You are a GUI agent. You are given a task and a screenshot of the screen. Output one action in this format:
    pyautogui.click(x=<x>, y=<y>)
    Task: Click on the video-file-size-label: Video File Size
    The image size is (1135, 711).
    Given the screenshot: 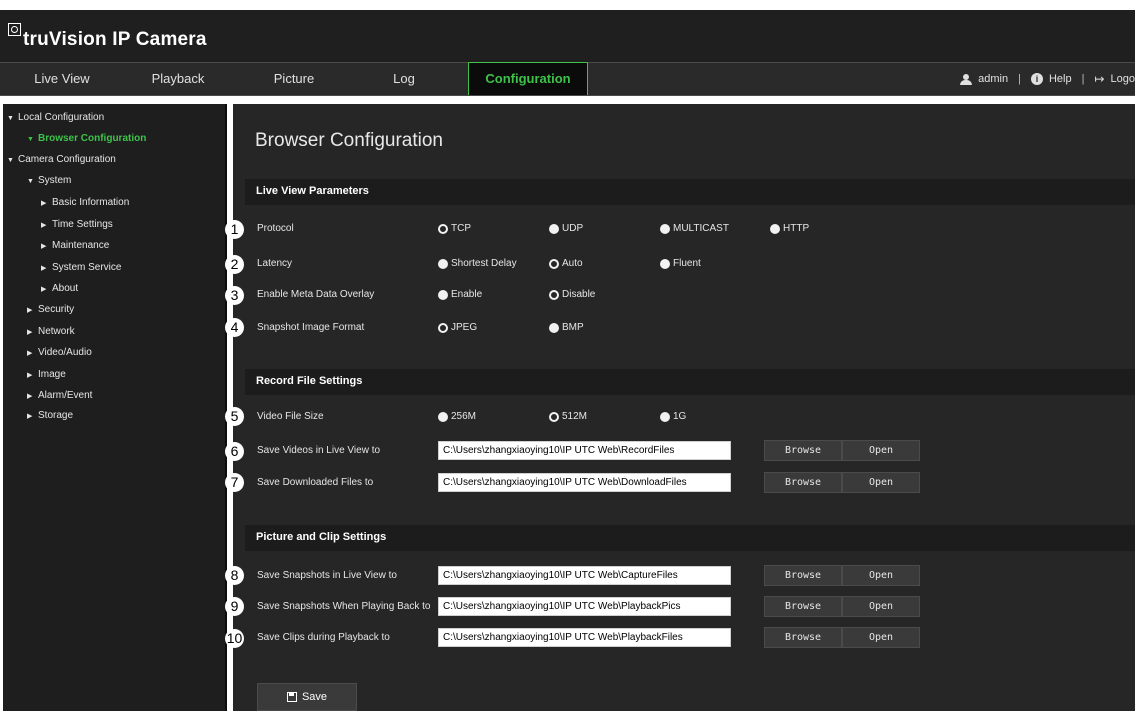 What is the action you would take?
    pyautogui.click(x=290, y=416)
    